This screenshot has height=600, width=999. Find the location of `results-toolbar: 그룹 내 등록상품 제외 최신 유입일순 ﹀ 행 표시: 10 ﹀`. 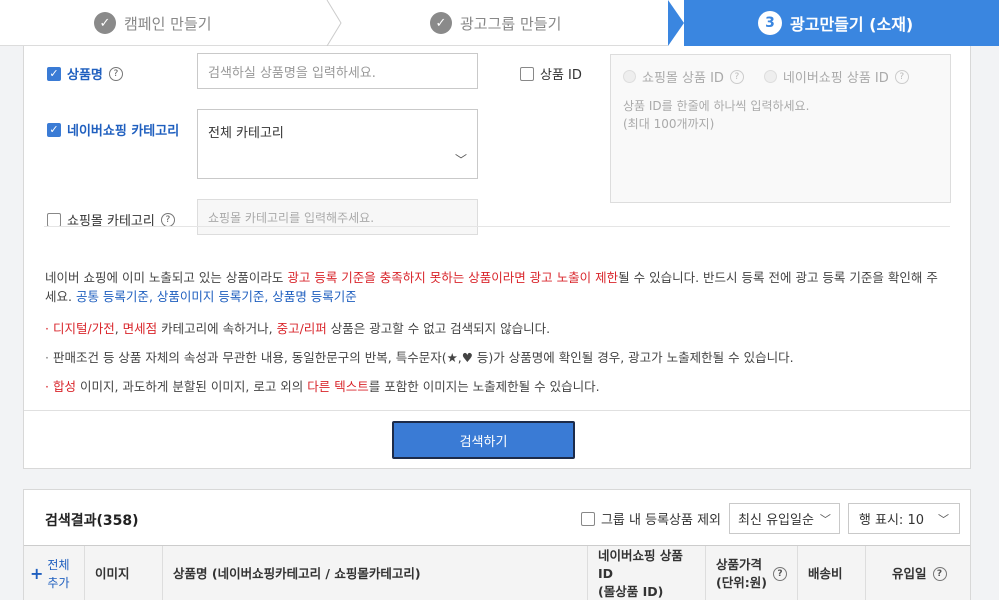

results-toolbar: 그룹 내 등록상품 제외 최신 유입일순 ﹀ 행 표시: 10 ﹀ is located at coordinates (770, 518).